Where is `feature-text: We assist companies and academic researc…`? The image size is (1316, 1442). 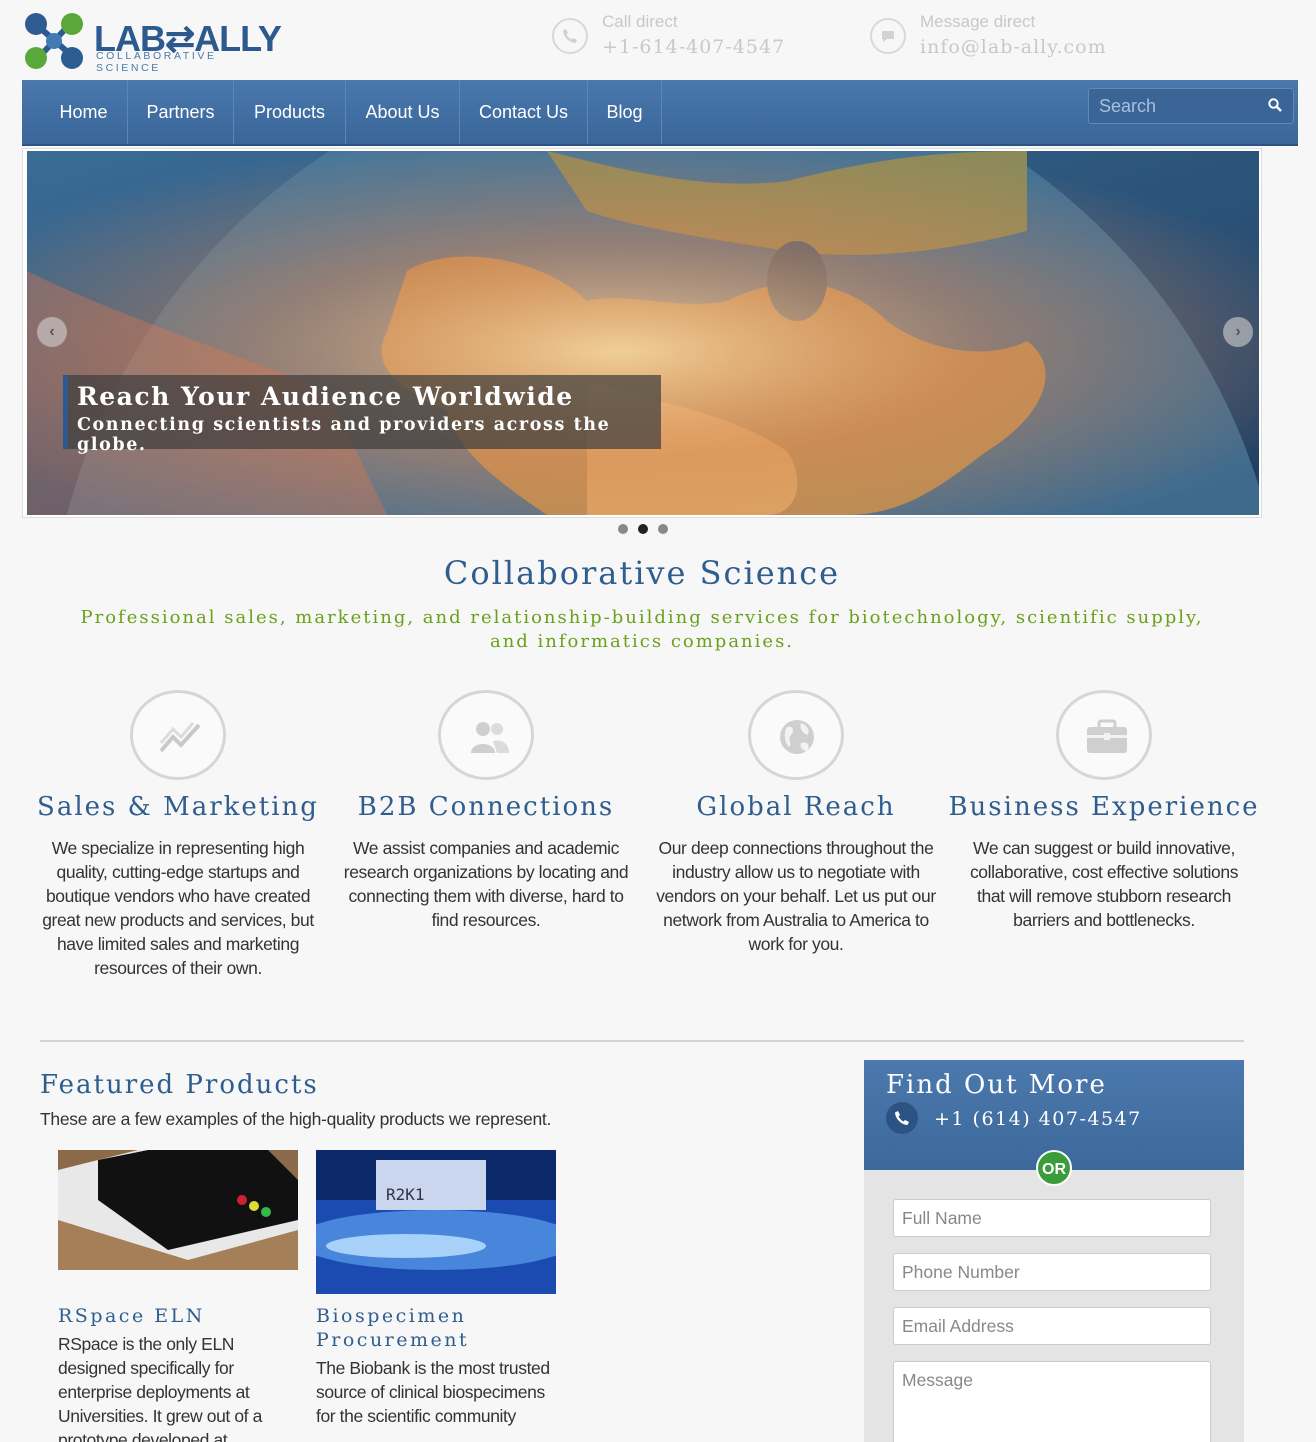
feature-text: We assist companies and academic researc… is located at coordinates (486, 884).